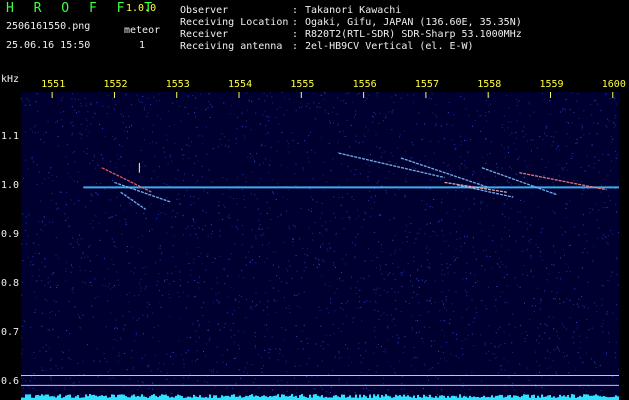 Image resolution: width=629 pixels, height=400 pixels. What do you see at coordinates (240, 84) in the screenshot?
I see `x-tick-label: 1554` at bounding box center [240, 84].